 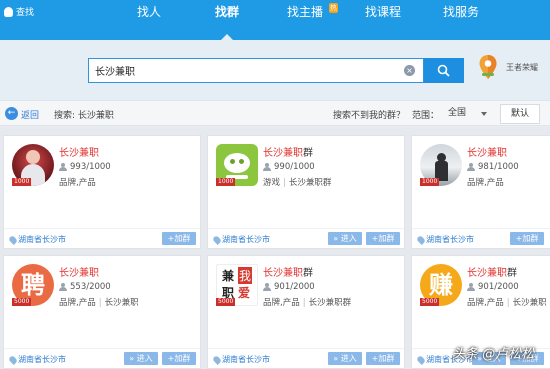 What do you see at coordinates (522, 67) in the screenshot?
I see `location-text: 王者荣耀` at bounding box center [522, 67].